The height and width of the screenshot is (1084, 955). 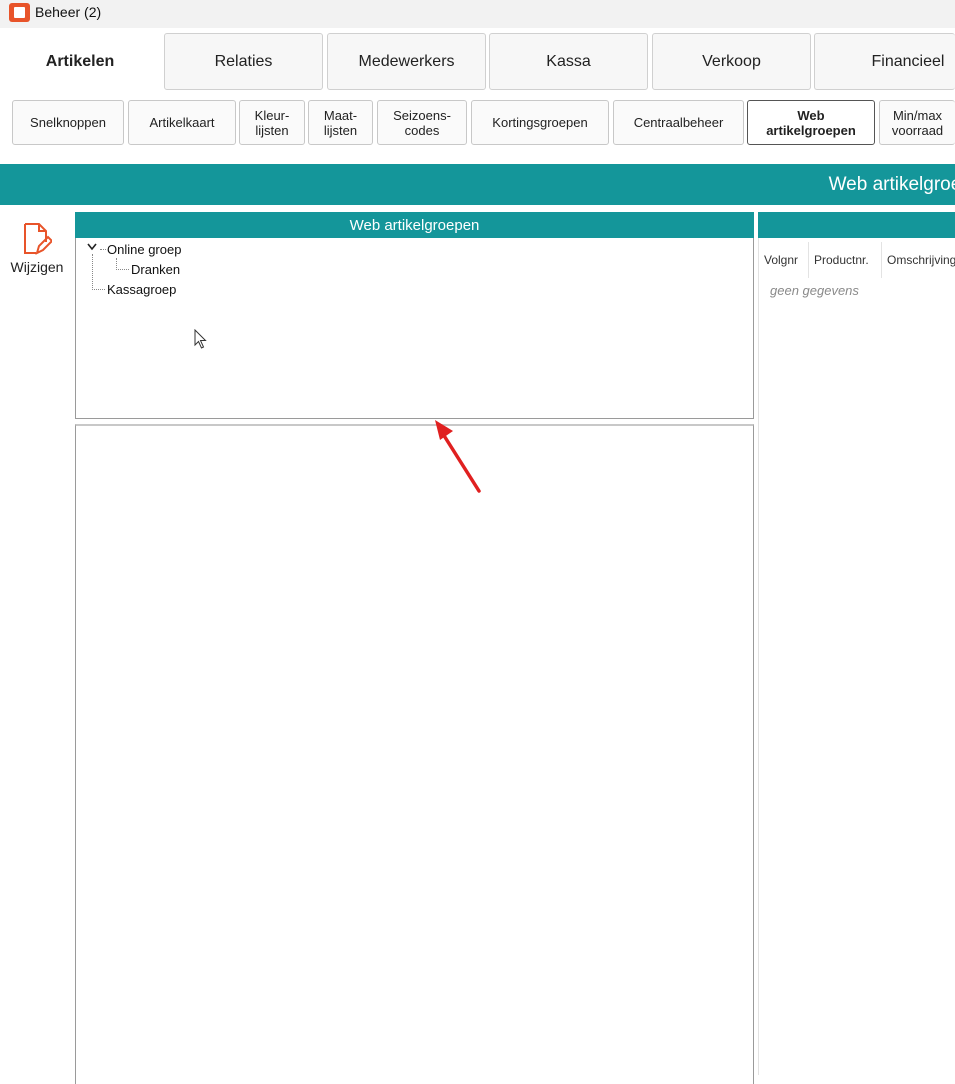 I want to click on column-header-productnr: Productnr., so click(x=845, y=260).